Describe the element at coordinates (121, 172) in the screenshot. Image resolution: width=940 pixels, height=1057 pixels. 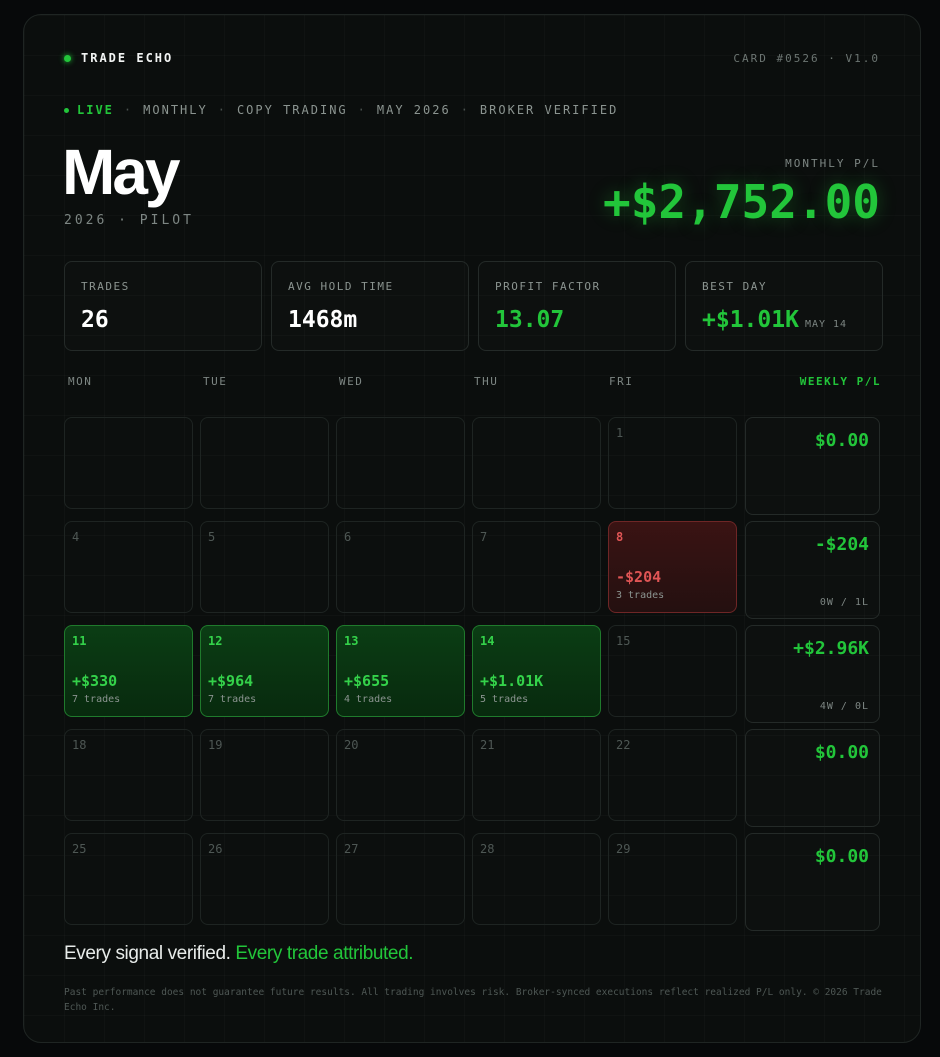
I see `month-title: May` at that location.